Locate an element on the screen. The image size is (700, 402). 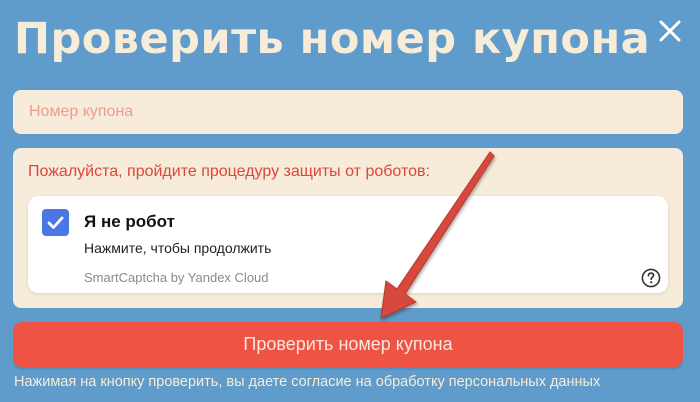
close-icon is located at coordinates (670, 31).